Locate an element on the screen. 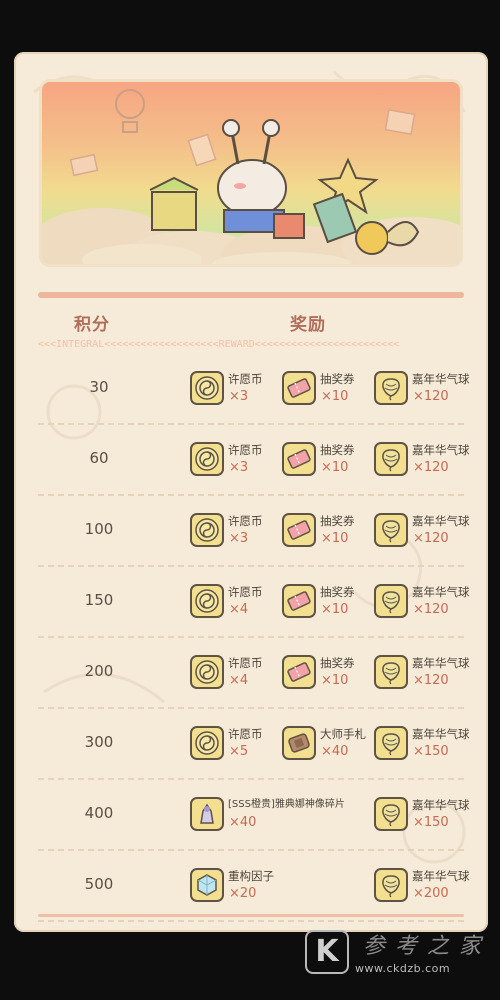  watermark-title: 参考之家 is located at coordinates (427, 946).